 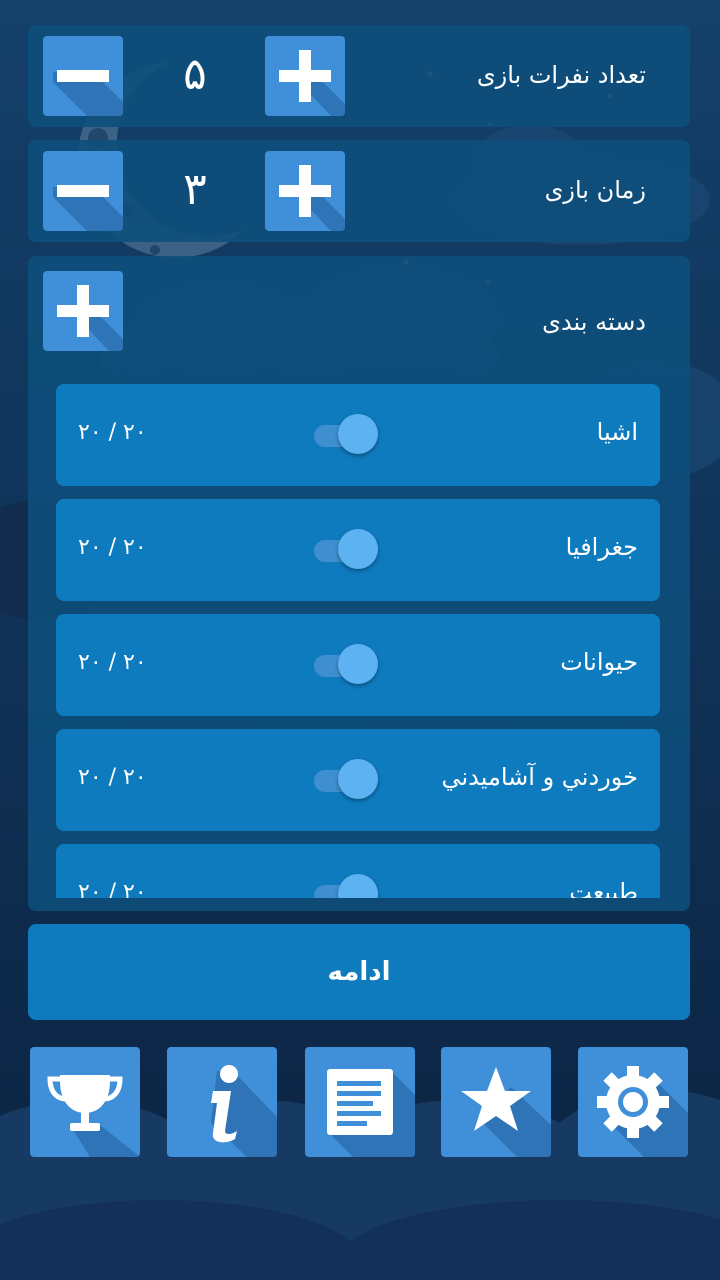 I want to click on time-panel: ۳ زمان بازی, so click(x=359, y=191).